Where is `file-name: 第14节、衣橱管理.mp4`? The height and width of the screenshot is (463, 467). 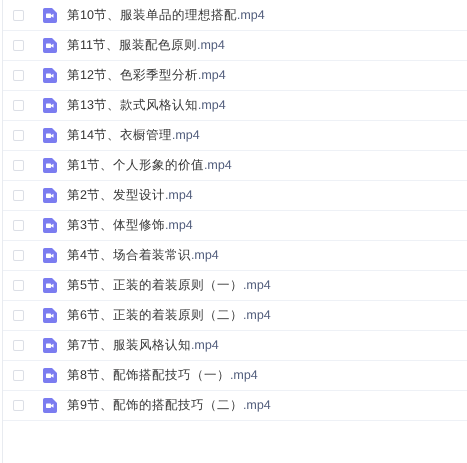
file-name: 第14节、衣橱管理.mp4 is located at coordinates (133, 135).